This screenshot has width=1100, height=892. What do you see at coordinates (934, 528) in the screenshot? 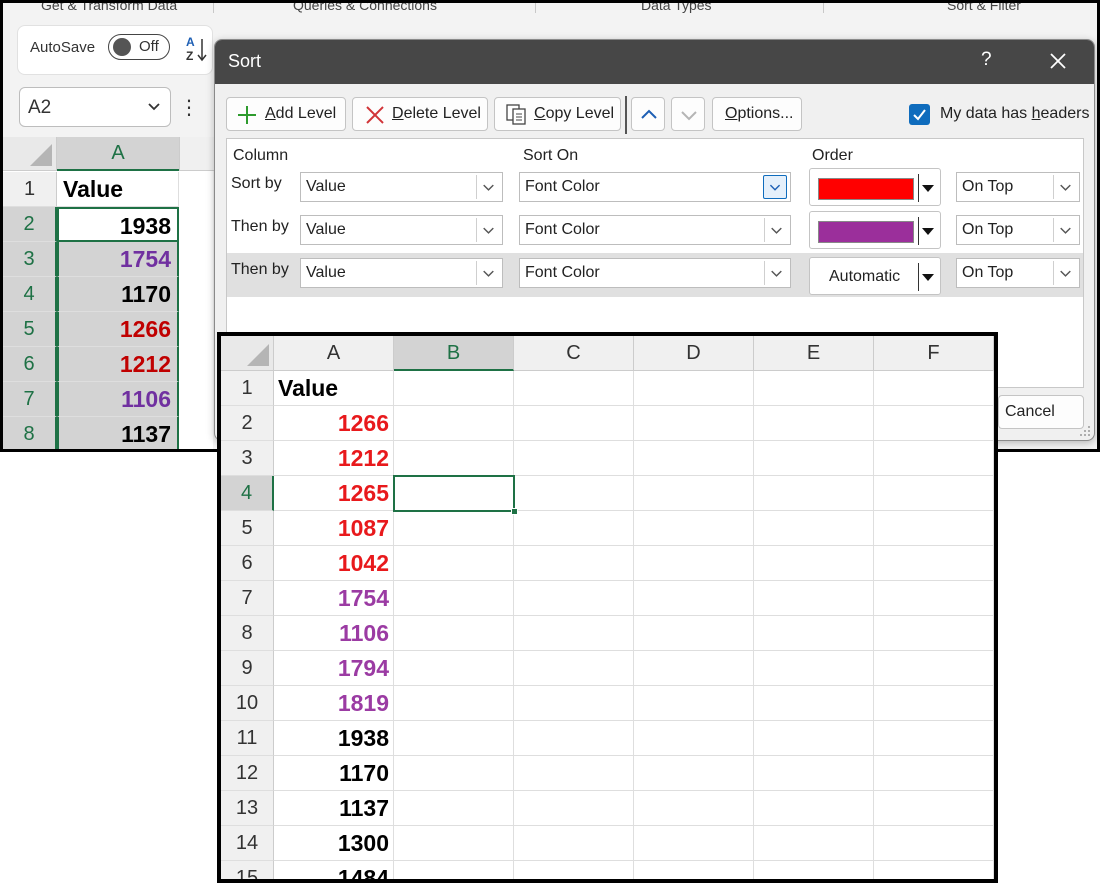
I see `cell-f5` at bounding box center [934, 528].